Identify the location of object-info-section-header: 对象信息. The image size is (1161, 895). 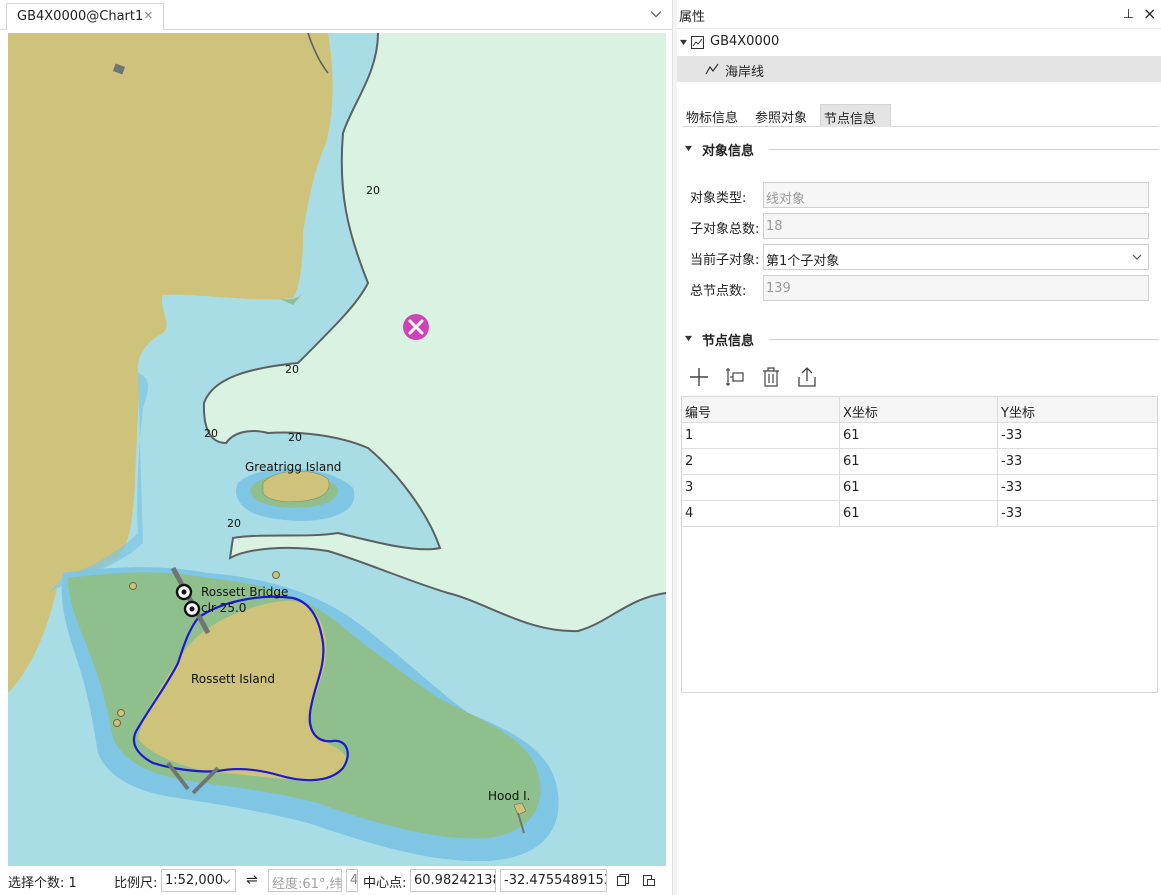
(921, 150).